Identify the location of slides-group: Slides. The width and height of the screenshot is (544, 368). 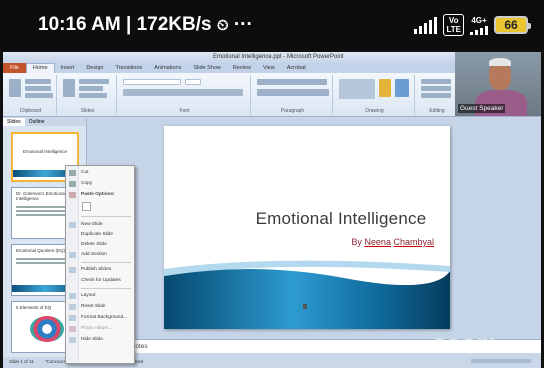
(88, 95).